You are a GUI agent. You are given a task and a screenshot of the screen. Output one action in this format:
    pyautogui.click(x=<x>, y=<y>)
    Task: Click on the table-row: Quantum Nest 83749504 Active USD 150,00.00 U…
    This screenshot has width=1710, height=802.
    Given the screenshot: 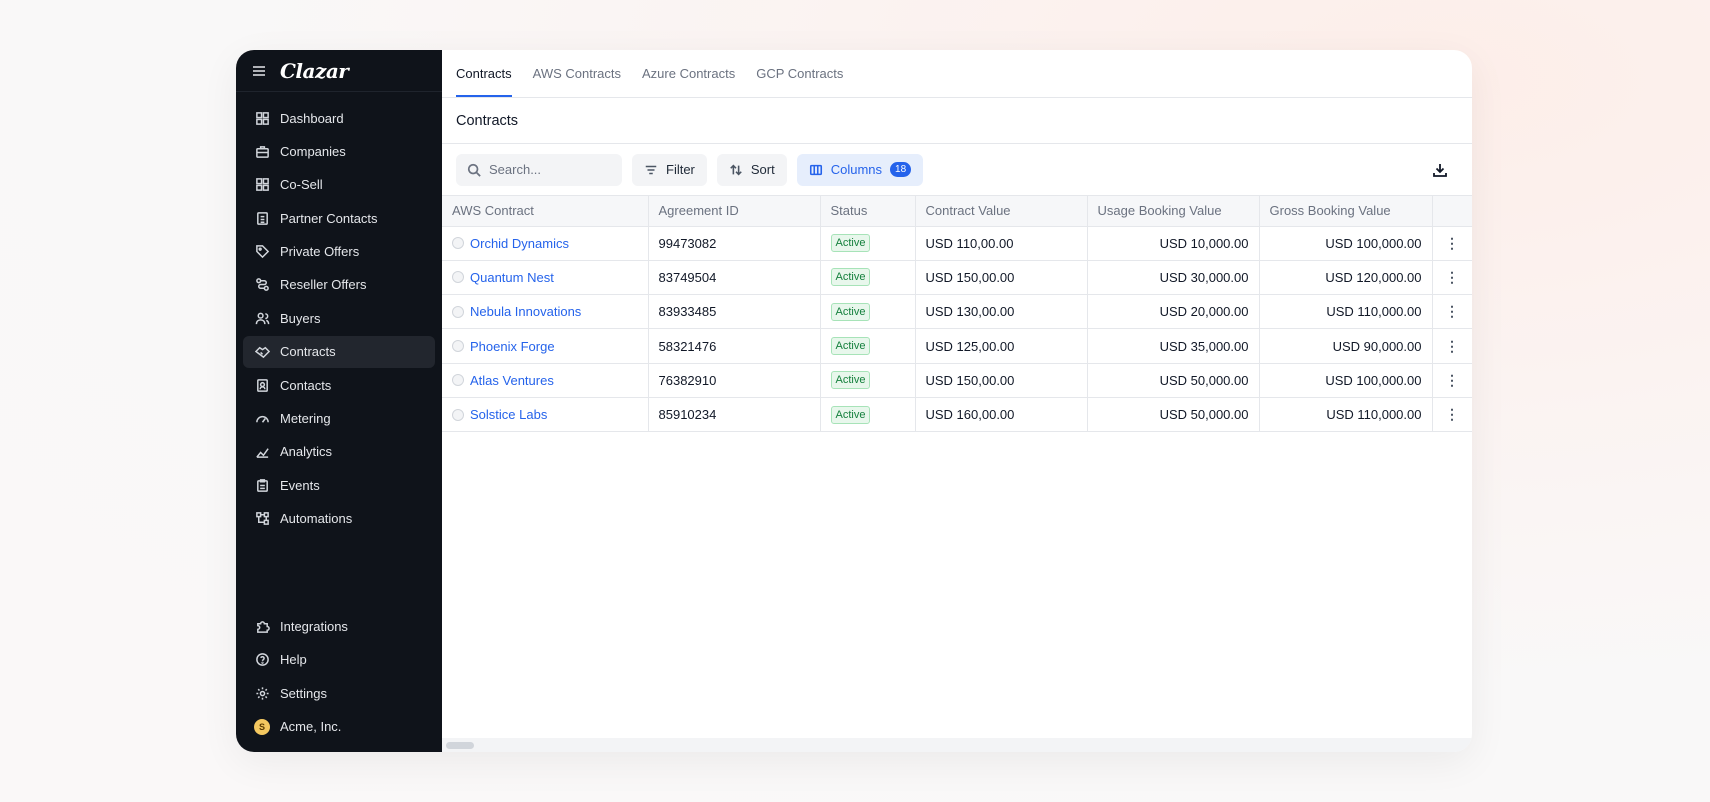 What is the action you would take?
    pyautogui.click(x=957, y=278)
    